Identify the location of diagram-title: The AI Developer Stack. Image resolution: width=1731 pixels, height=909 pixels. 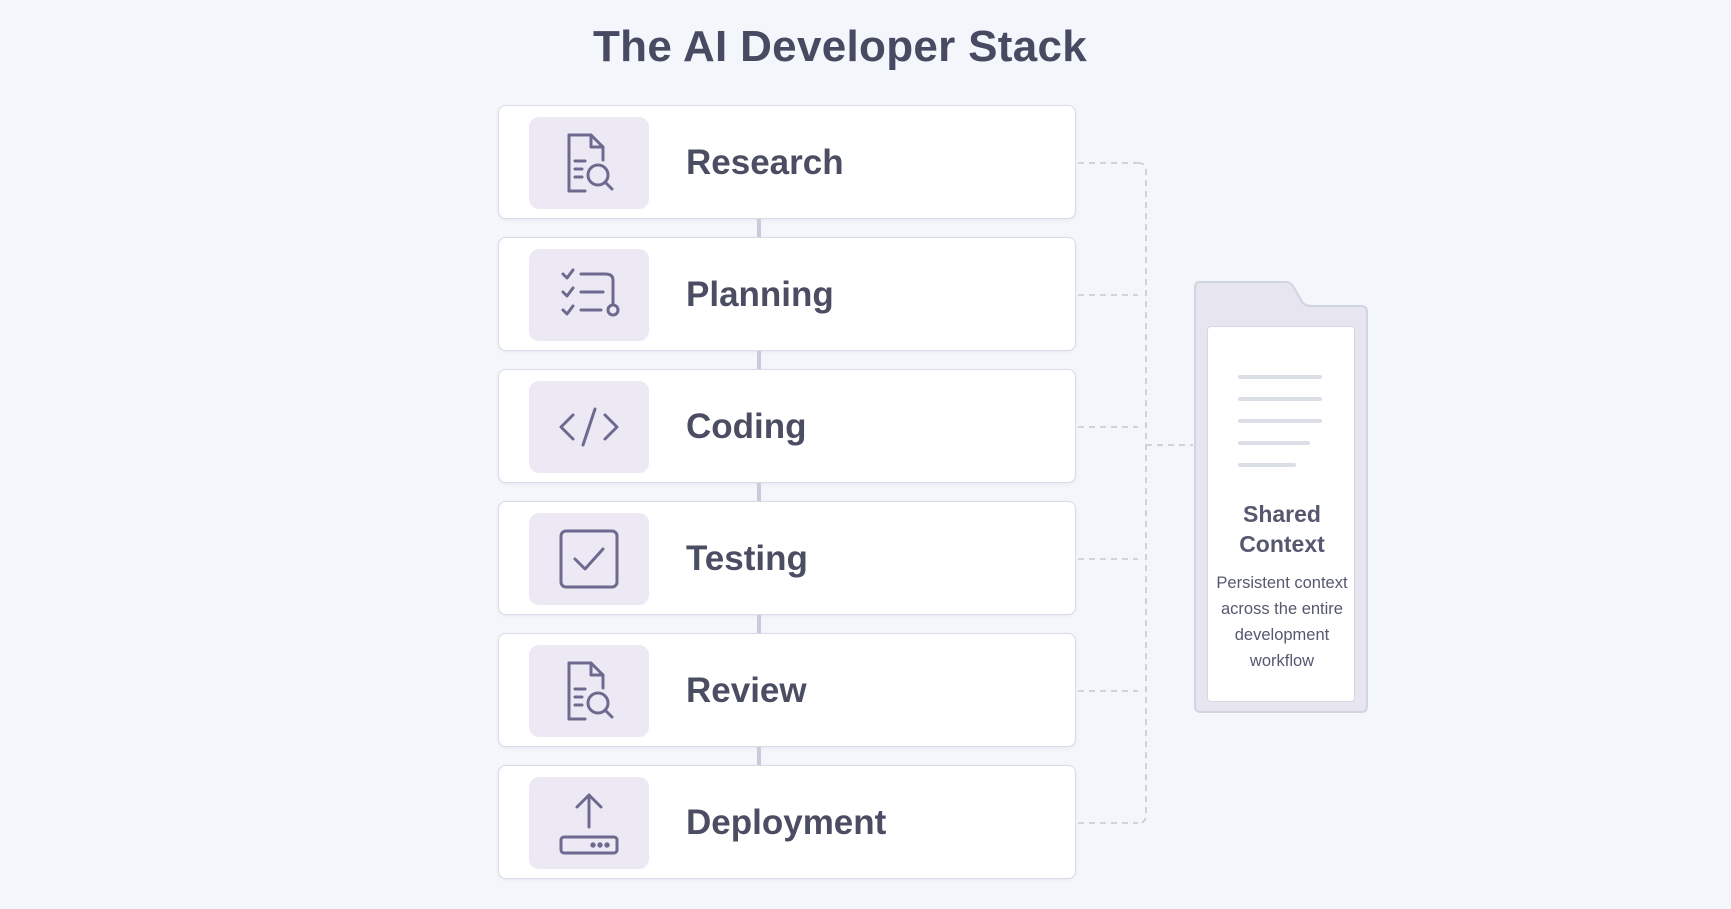
(840, 46).